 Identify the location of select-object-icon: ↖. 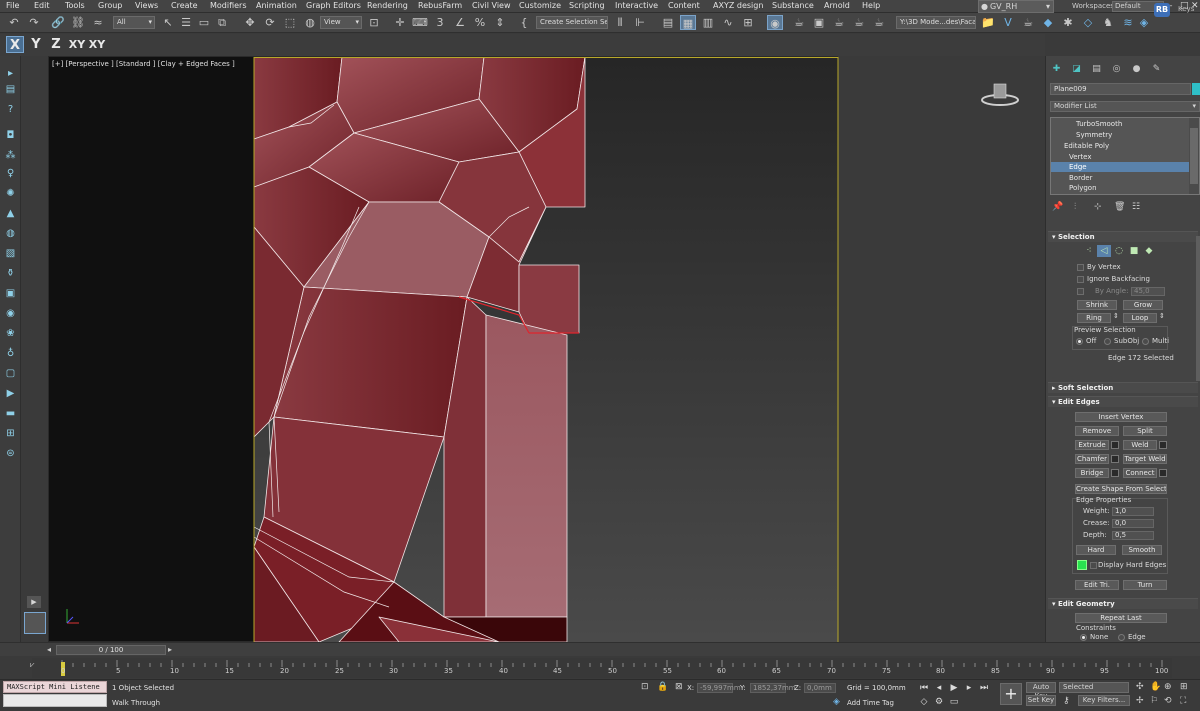
(168, 22).